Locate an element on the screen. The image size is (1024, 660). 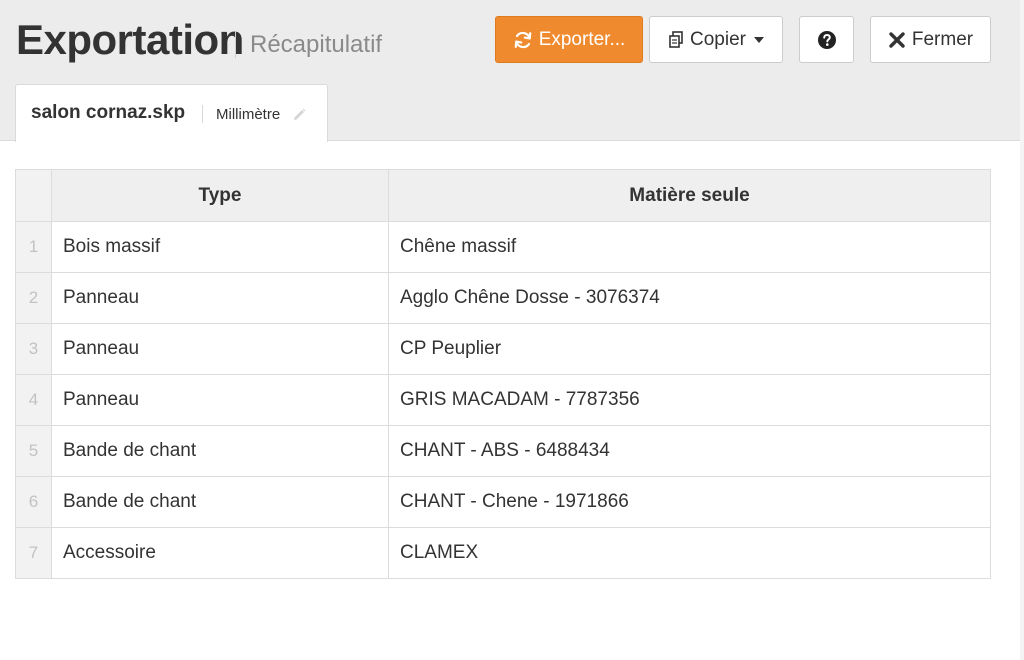
column-header-material: Matière seule is located at coordinates (689, 195).